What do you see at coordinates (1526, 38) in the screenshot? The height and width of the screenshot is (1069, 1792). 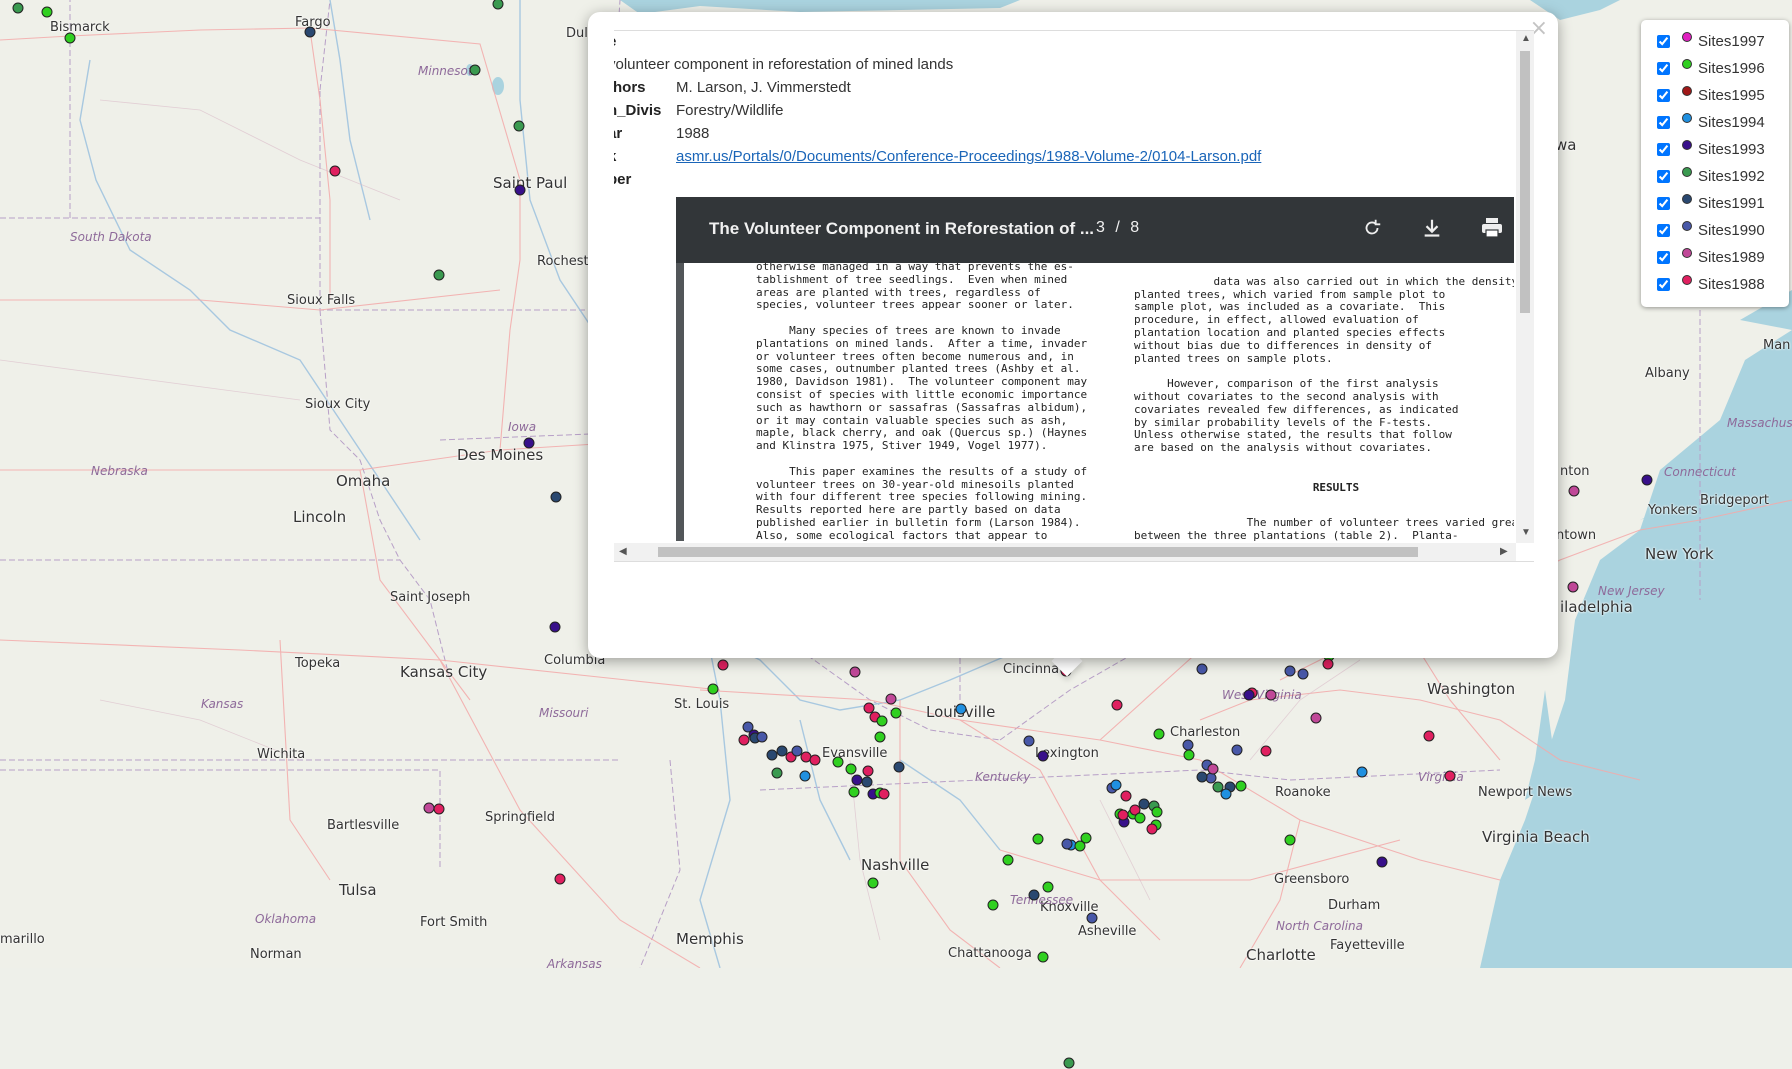 I see `scroll-up-arrow: ▲` at bounding box center [1526, 38].